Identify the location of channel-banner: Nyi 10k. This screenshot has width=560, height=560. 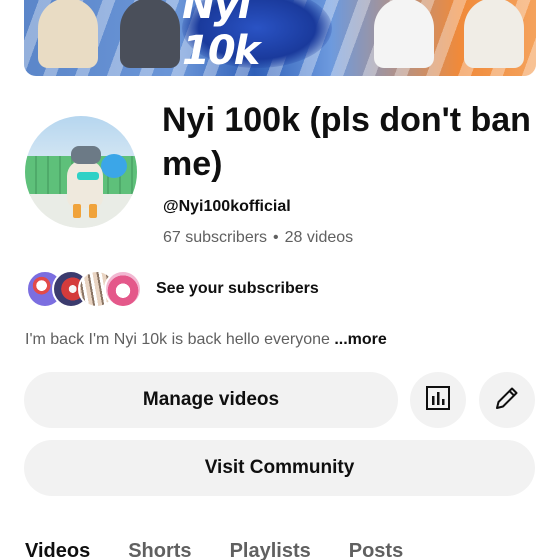
(280, 38).